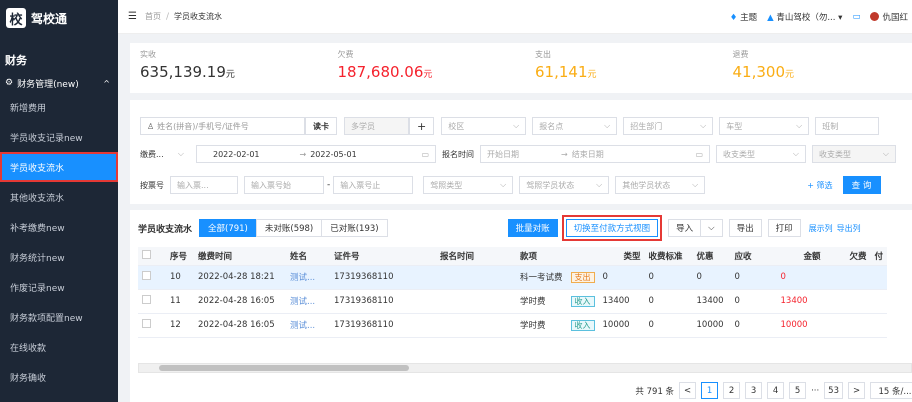 This screenshot has height=402, width=912. What do you see at coordinates (821, 228) in the screenshot?
I see `show-columns-link: 展示列` at bounding box center [821, 228].